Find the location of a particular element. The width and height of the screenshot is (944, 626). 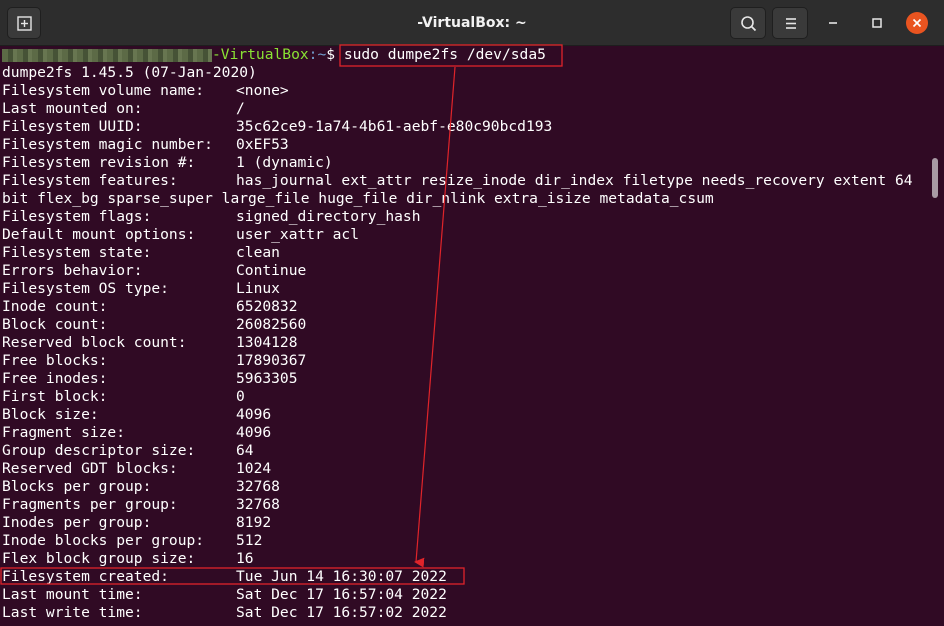

field-value: 16 is located at coordinates (245, 558).